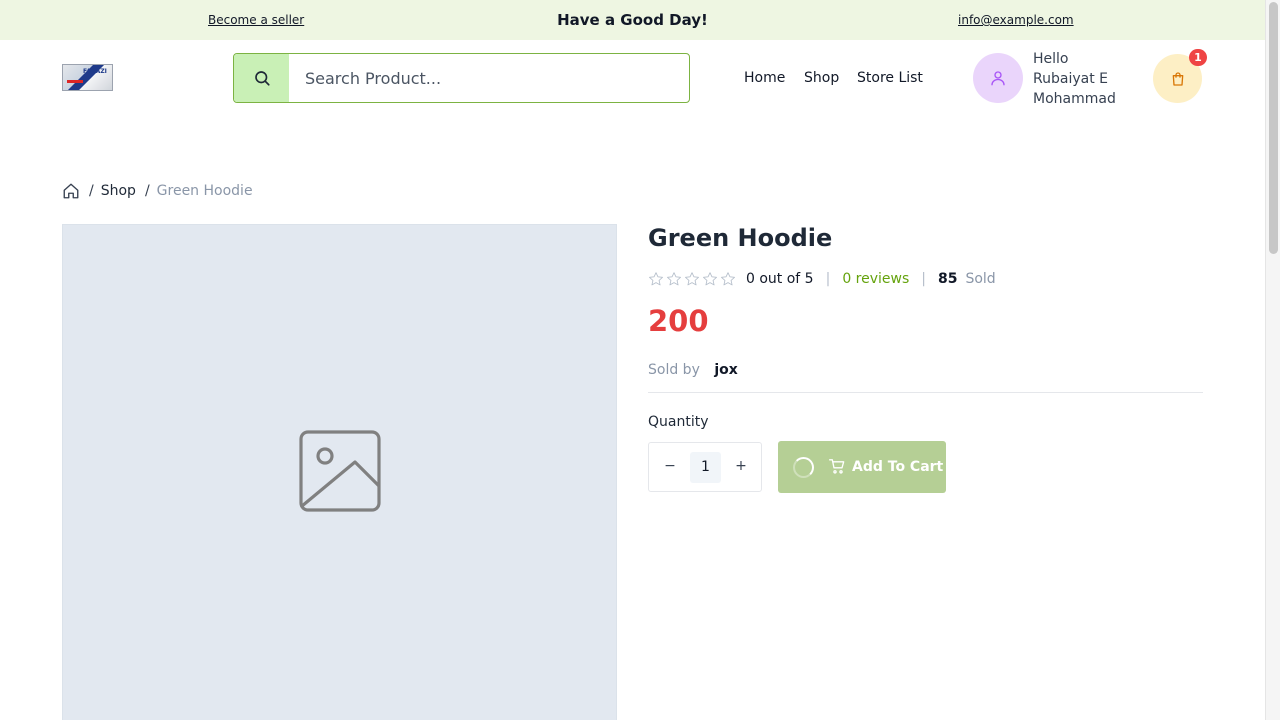 This screenshot has width=1280, height=720. What do you see at coordinates (803, 467) in the screenshot?
I see `loading-spinner-icon` at bounding box center [803, 467].